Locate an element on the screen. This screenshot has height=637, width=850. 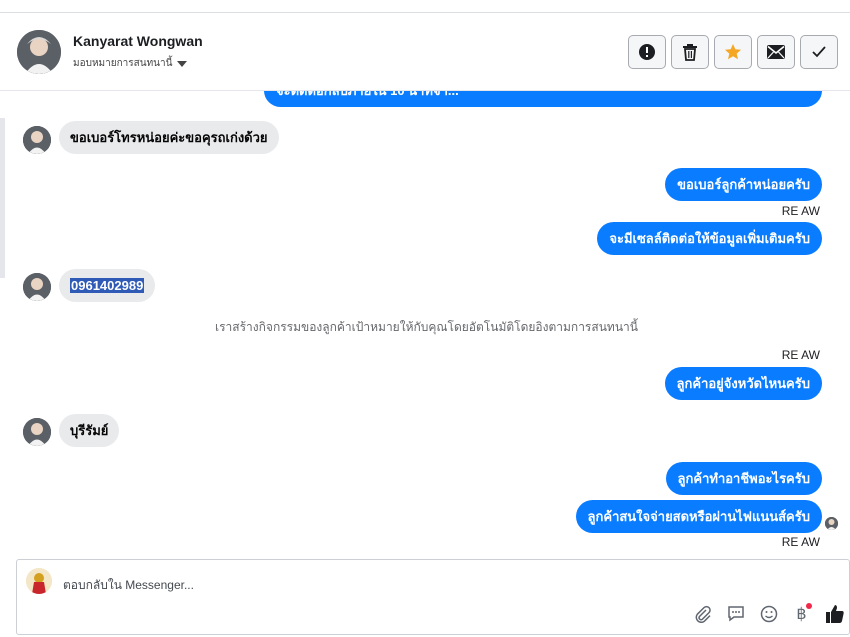
header-actions is located at coordinates (733, 52).